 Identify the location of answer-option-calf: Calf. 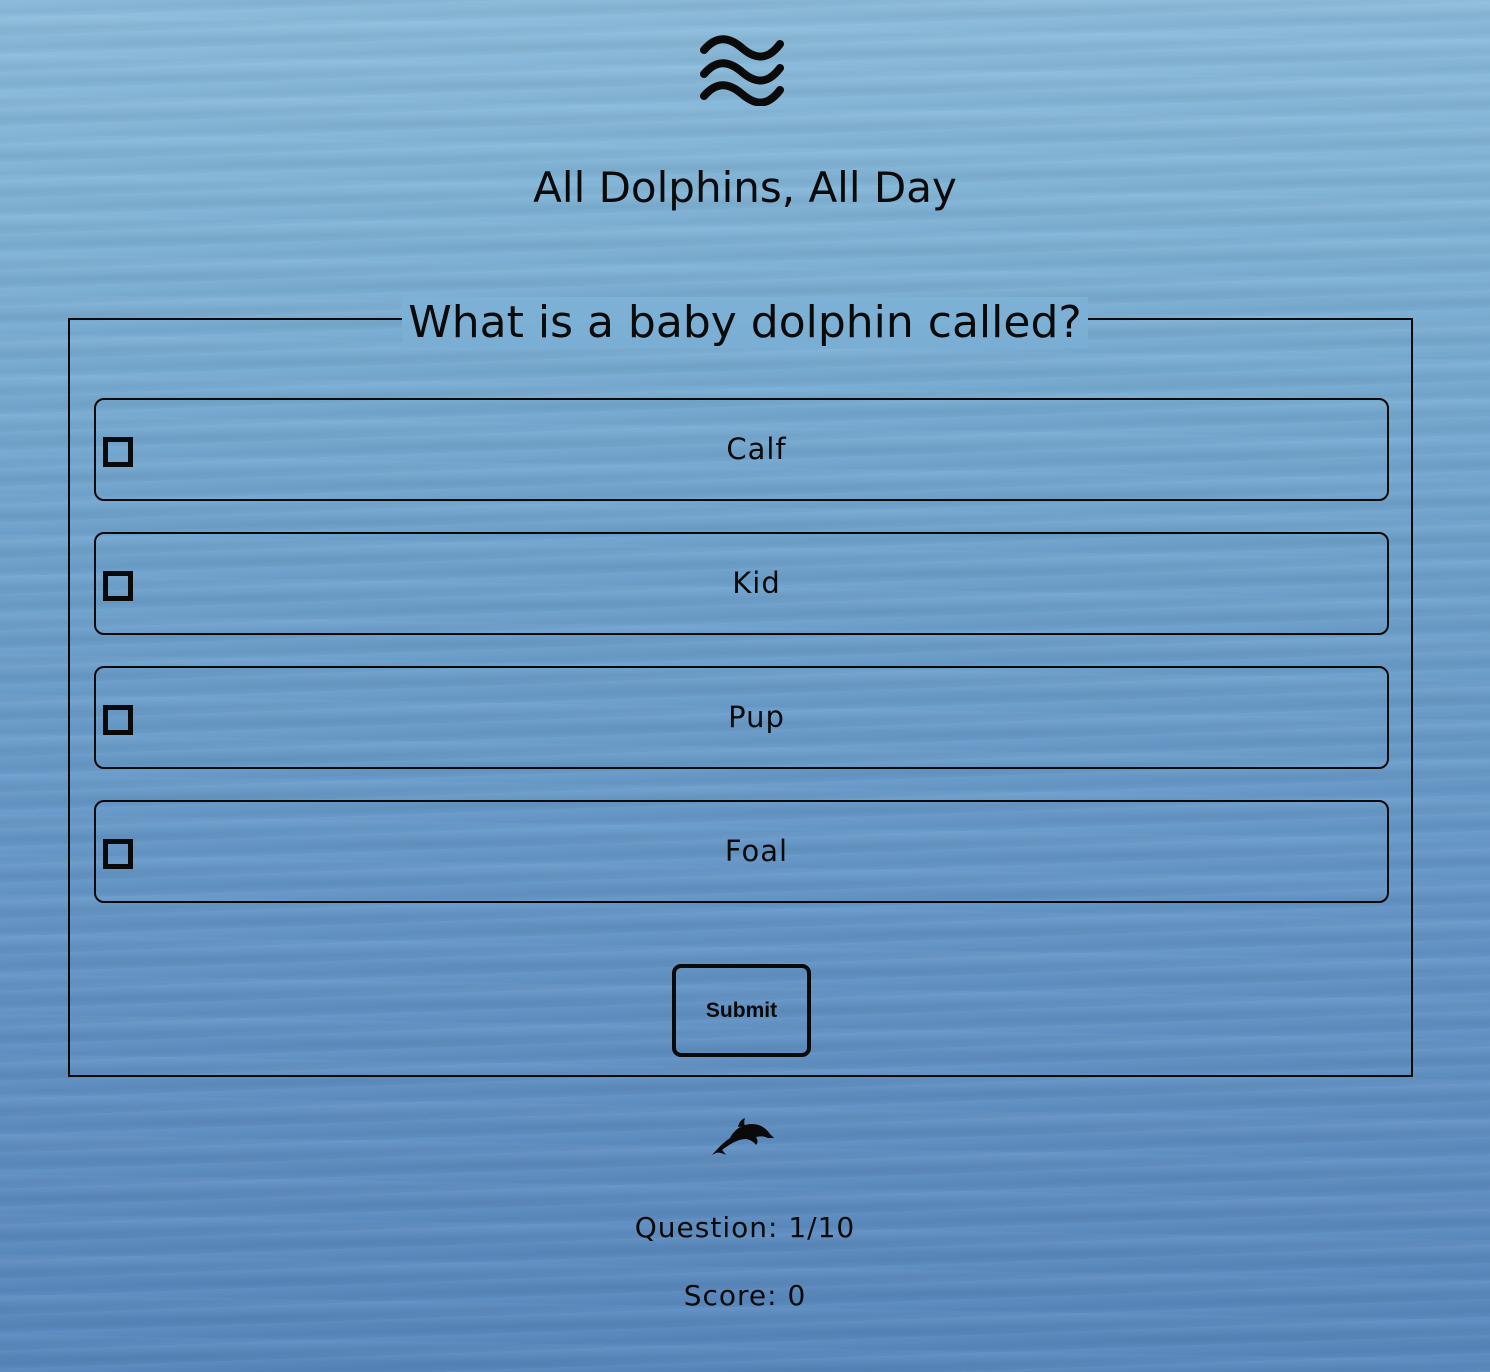
(741, 449).